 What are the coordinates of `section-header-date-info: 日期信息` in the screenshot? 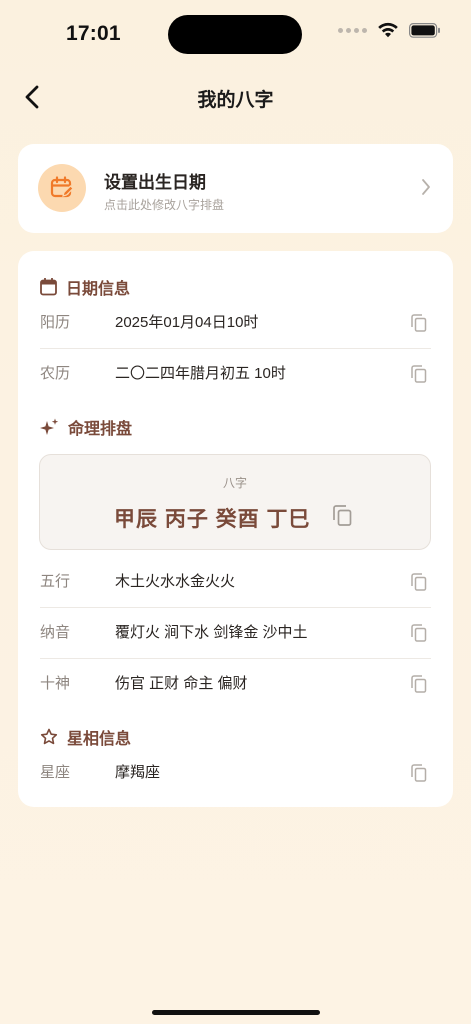 It's located at (85, 287).